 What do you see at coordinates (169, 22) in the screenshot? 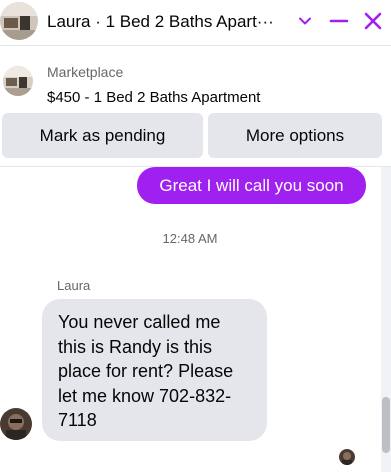
I see `chat-title: Laura · 1 Bed 2 Baths Apart···` at bounding box center [169, 22].